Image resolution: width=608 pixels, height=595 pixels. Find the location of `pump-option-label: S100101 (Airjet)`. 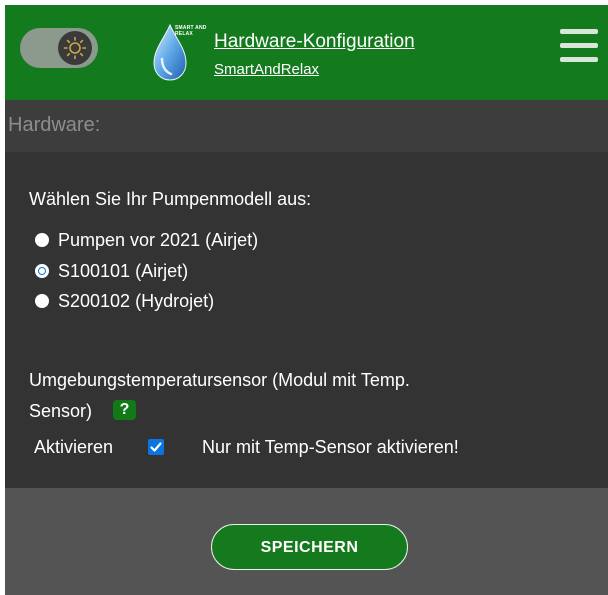

pump-option-label: S100101 (Airjet) is located at coordinates (123, 271).